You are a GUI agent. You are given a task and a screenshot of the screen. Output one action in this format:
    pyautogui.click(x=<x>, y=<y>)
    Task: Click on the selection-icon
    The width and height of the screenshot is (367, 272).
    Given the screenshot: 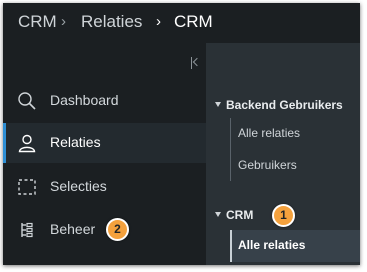 What is the action you would take?
    pyautogui.click(x=27, y=187)
    